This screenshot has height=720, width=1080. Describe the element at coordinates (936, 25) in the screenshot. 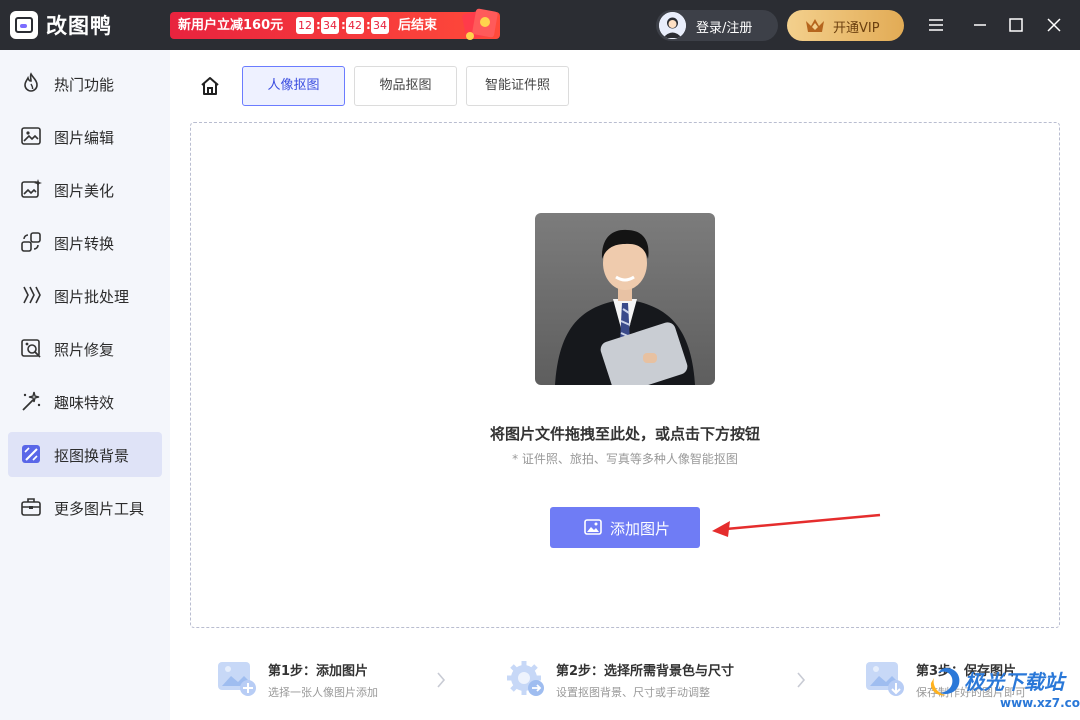

I see `menu-icon` at that location.